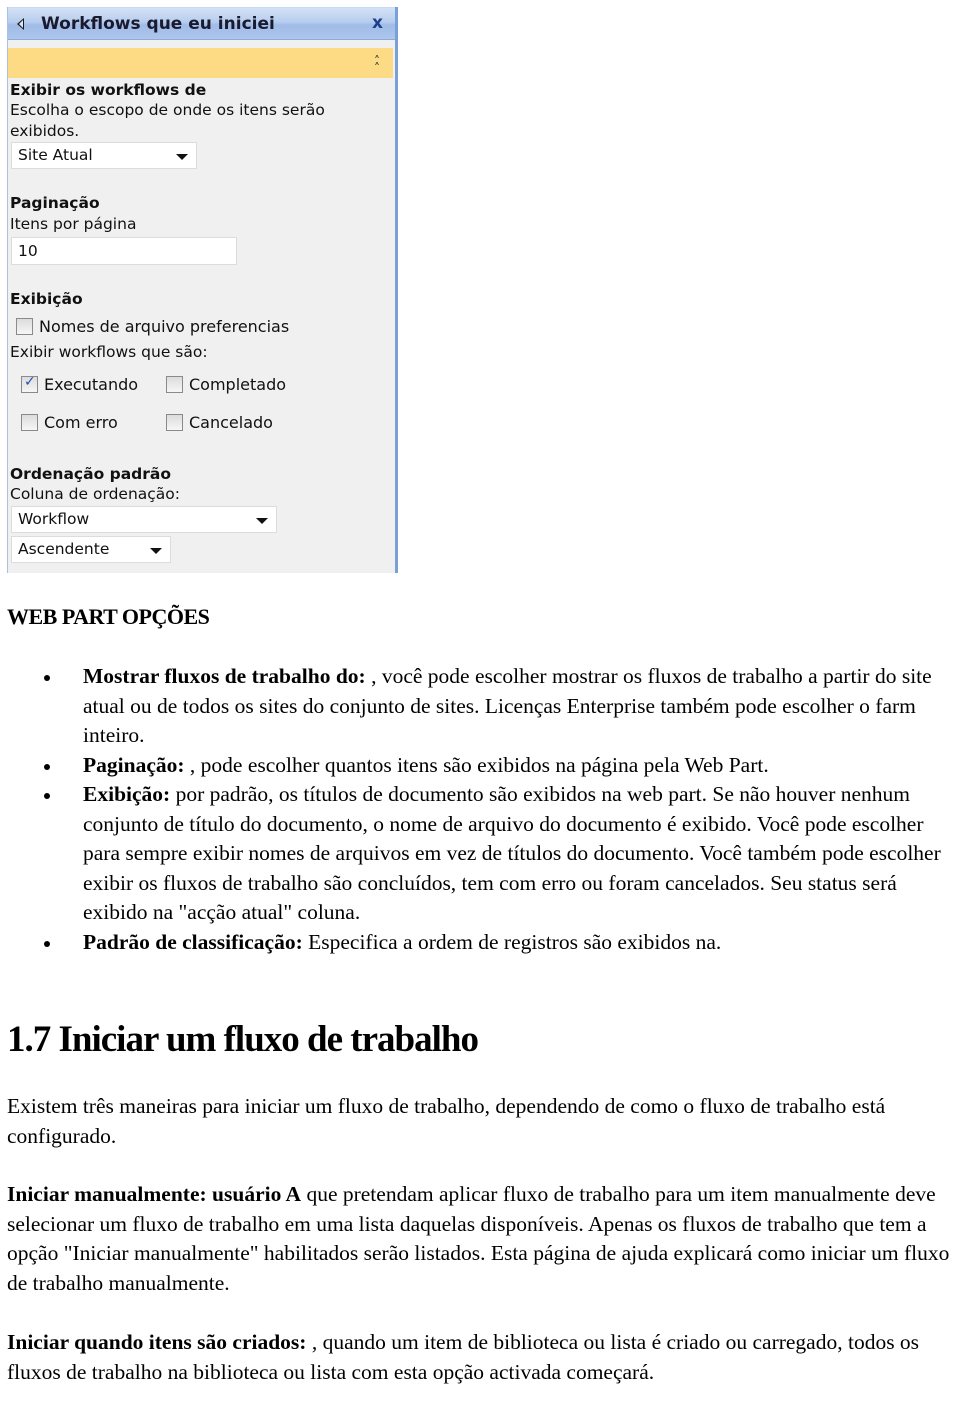 The image size is (960, 1419). I want to click on section-heading: 1.7 Iniciar um fluxo de trabalho, so click(243, 1039).